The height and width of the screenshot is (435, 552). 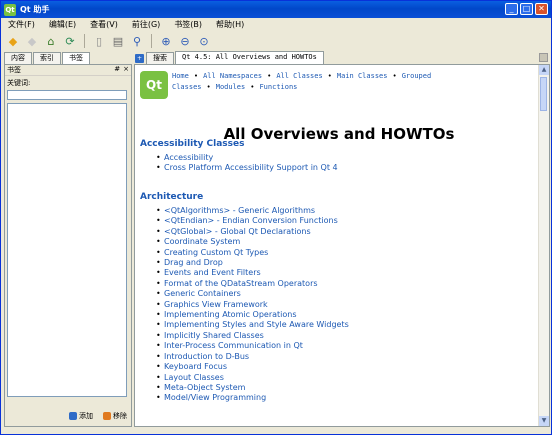 What do you see at coordinates (544, 70) in the screenshot?
I see `scroll-up-icon: ▲` at bounding box center [544, 70].